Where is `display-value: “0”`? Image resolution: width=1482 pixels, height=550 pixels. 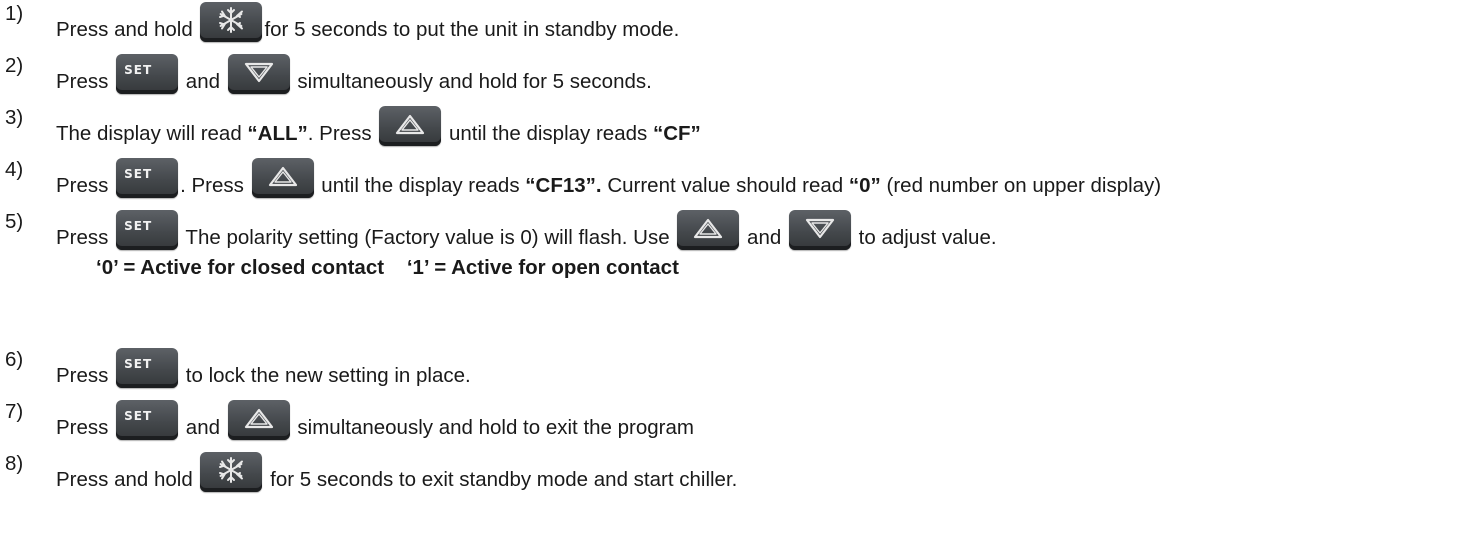
display-value: “0” is located at coordinates (864, 185).